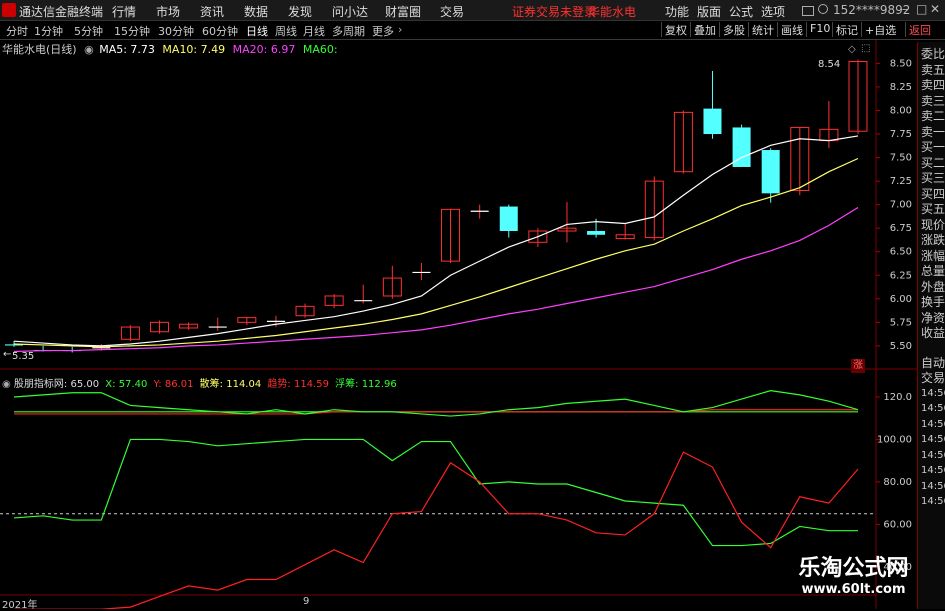 This screenshot has width=945, height=611. What do you see at coordinates (709, 11) in the screenshot?
I see `menu-banmian: 版面` at bounding box center [709, 11].